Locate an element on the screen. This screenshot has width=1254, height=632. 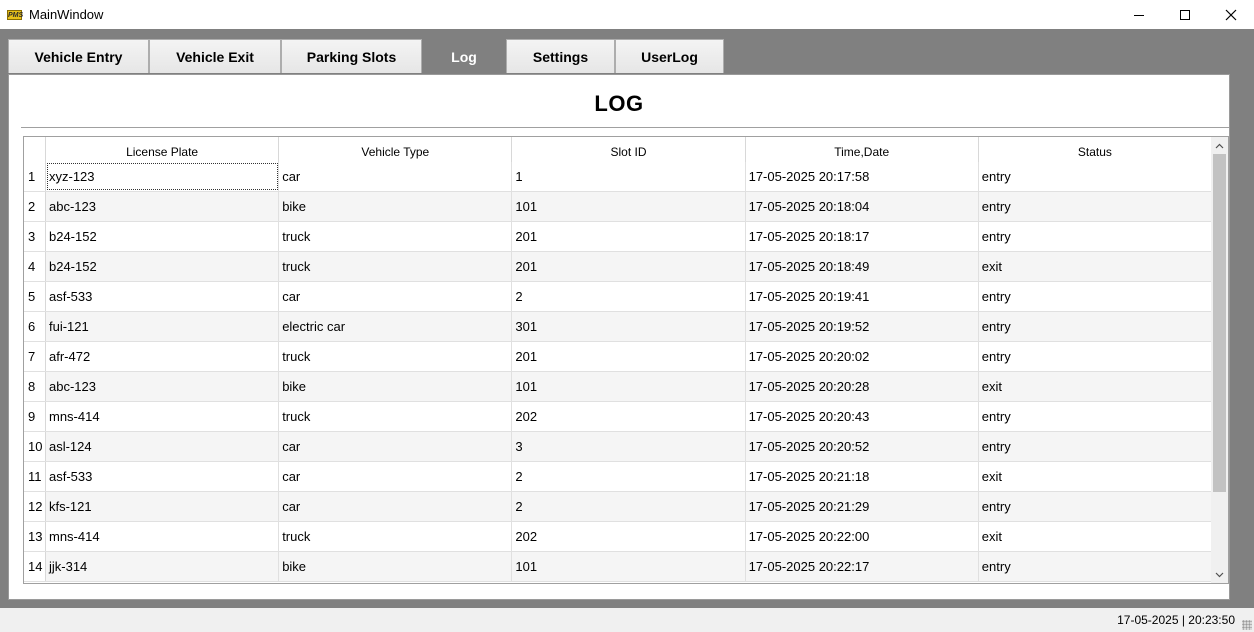
column-header-slot-id: Slot ID is located at coordinates (629, 149).